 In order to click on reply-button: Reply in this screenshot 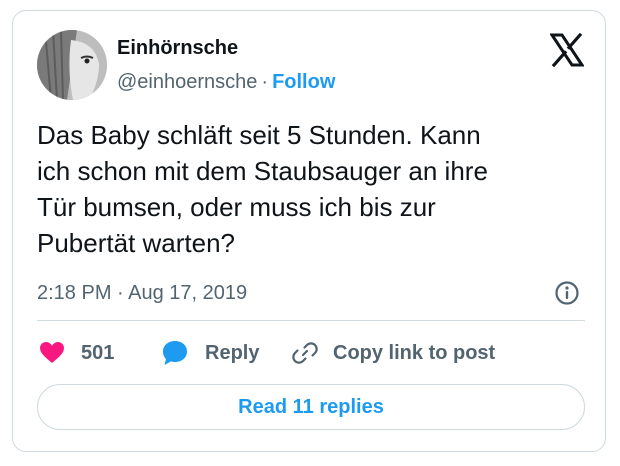, I will do `click(210, 353)`.